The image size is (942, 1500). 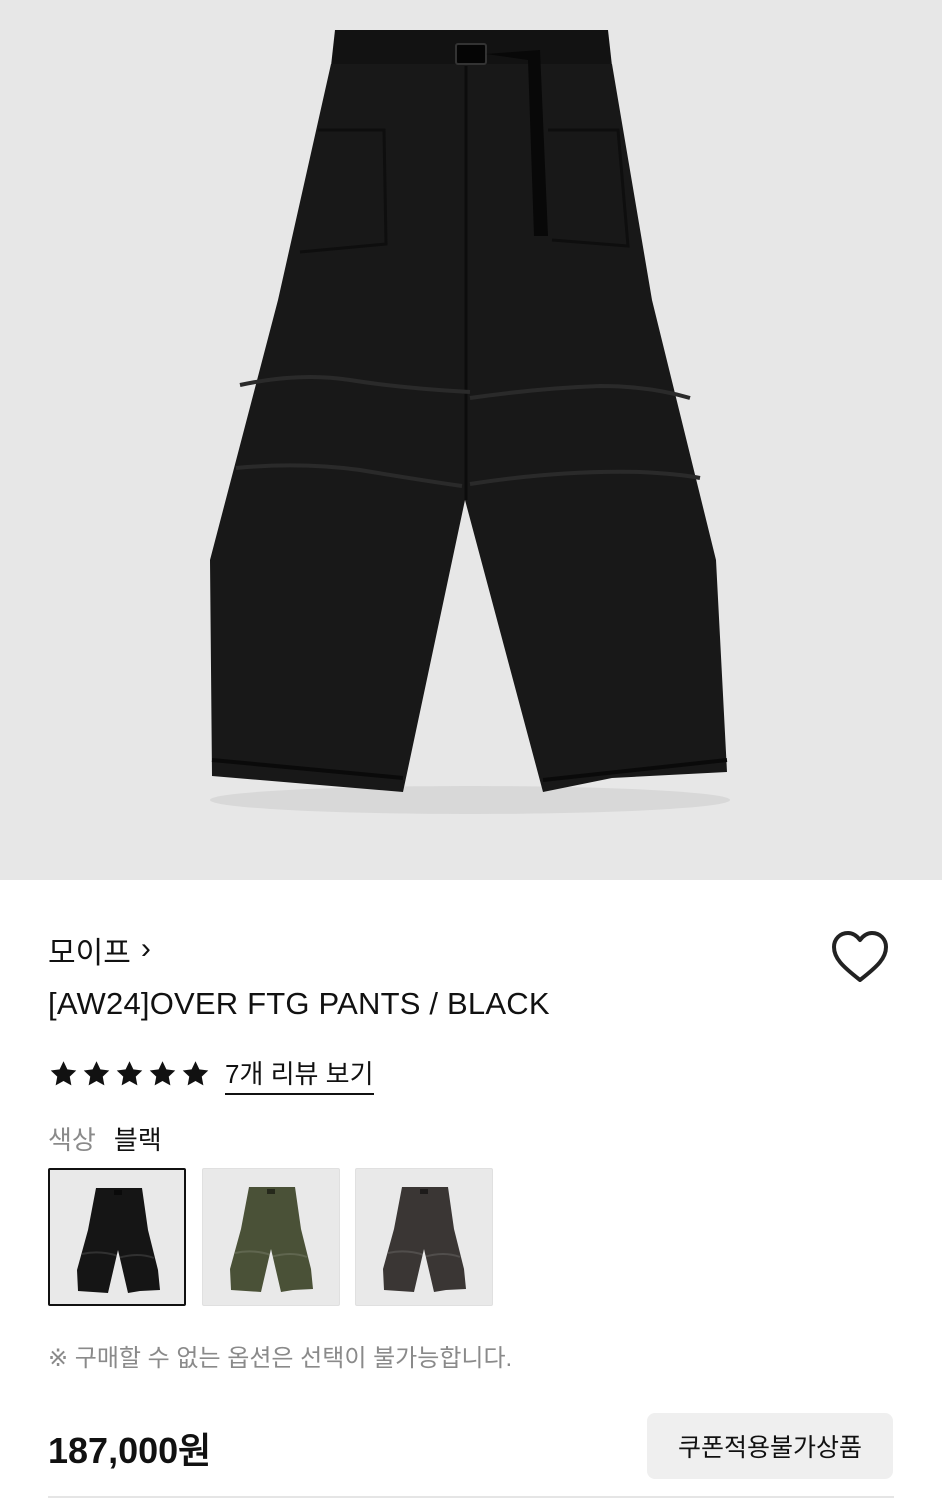 What do you see at coordinates (89, 953) in the screenshot?
I see `brand-name: 모이프` at bounding box center [89, 953].